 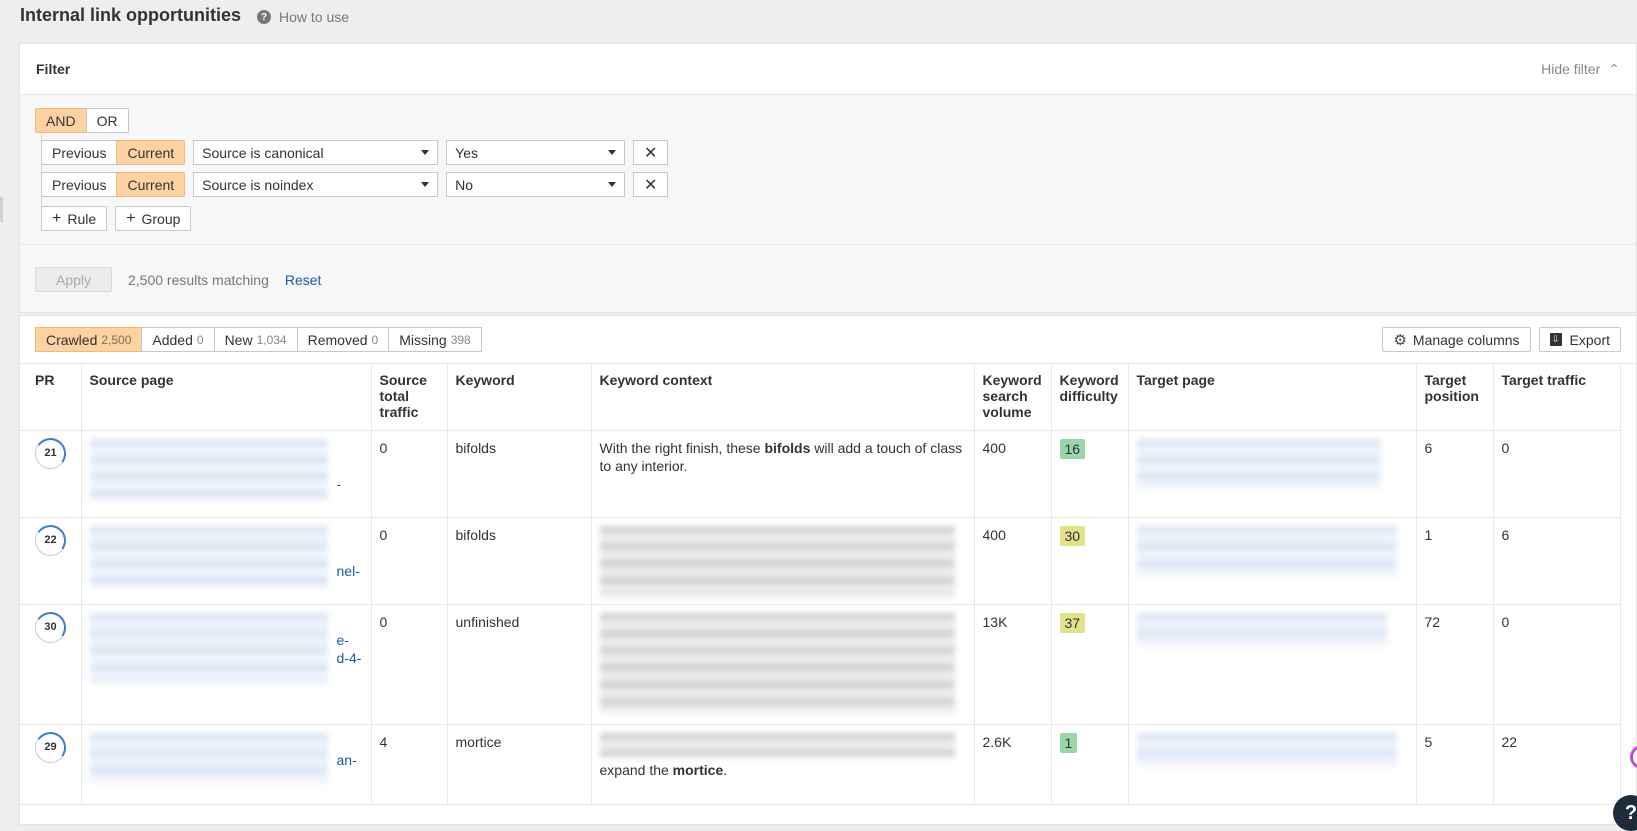 What do you see at coordinates (51, 764) in the screenshot?
I see `pr-cell: 29` at bounding box center [51, 764].